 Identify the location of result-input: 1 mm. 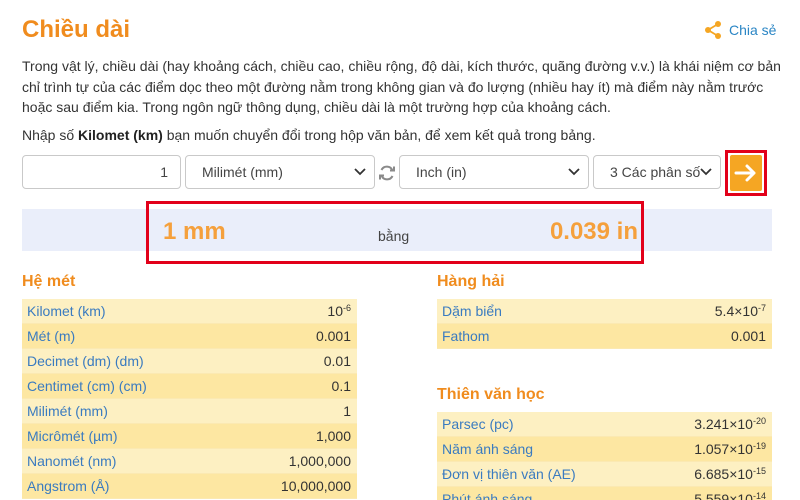
(194, 231).